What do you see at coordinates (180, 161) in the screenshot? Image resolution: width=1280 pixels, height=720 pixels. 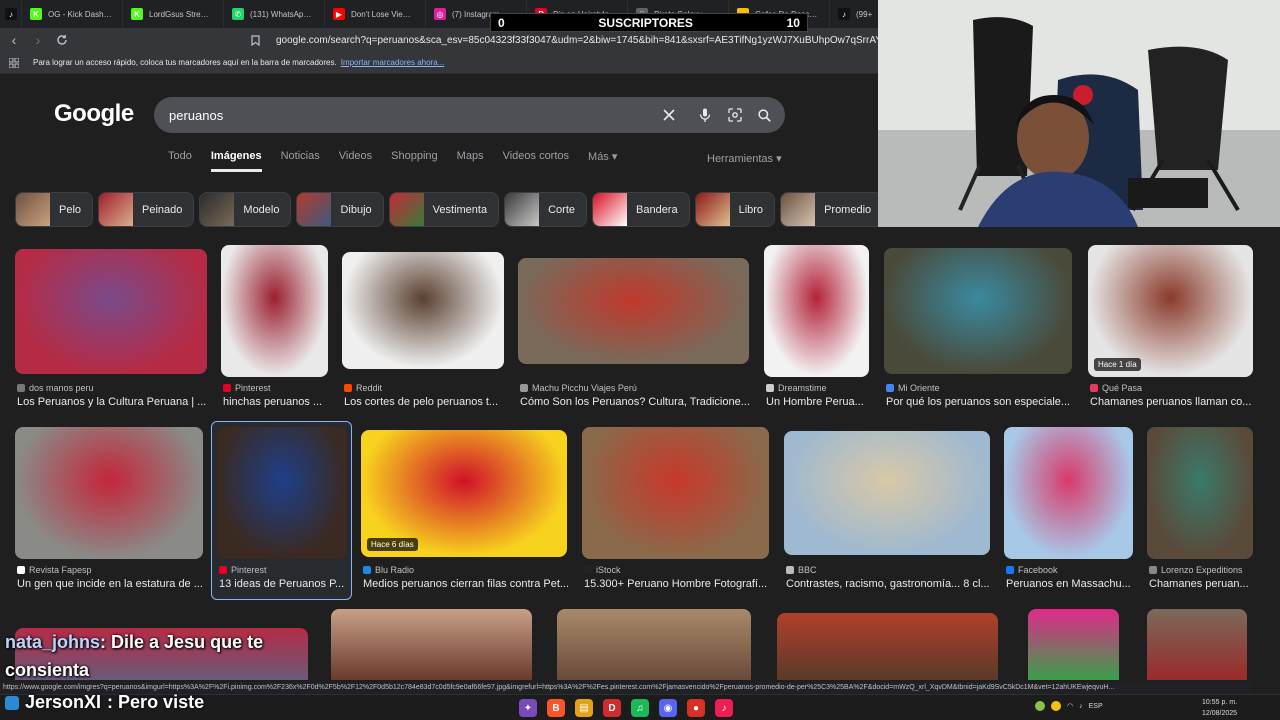 I see `search-tab: Todo` at bounding box center [180, 161].